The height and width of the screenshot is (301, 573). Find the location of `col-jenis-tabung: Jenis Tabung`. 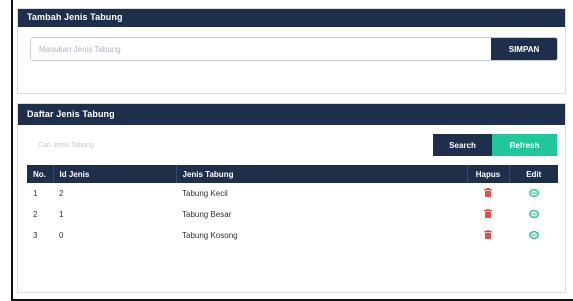

col-jenis-tabung: Jenis Tabung is located at coordinates (322, 174).